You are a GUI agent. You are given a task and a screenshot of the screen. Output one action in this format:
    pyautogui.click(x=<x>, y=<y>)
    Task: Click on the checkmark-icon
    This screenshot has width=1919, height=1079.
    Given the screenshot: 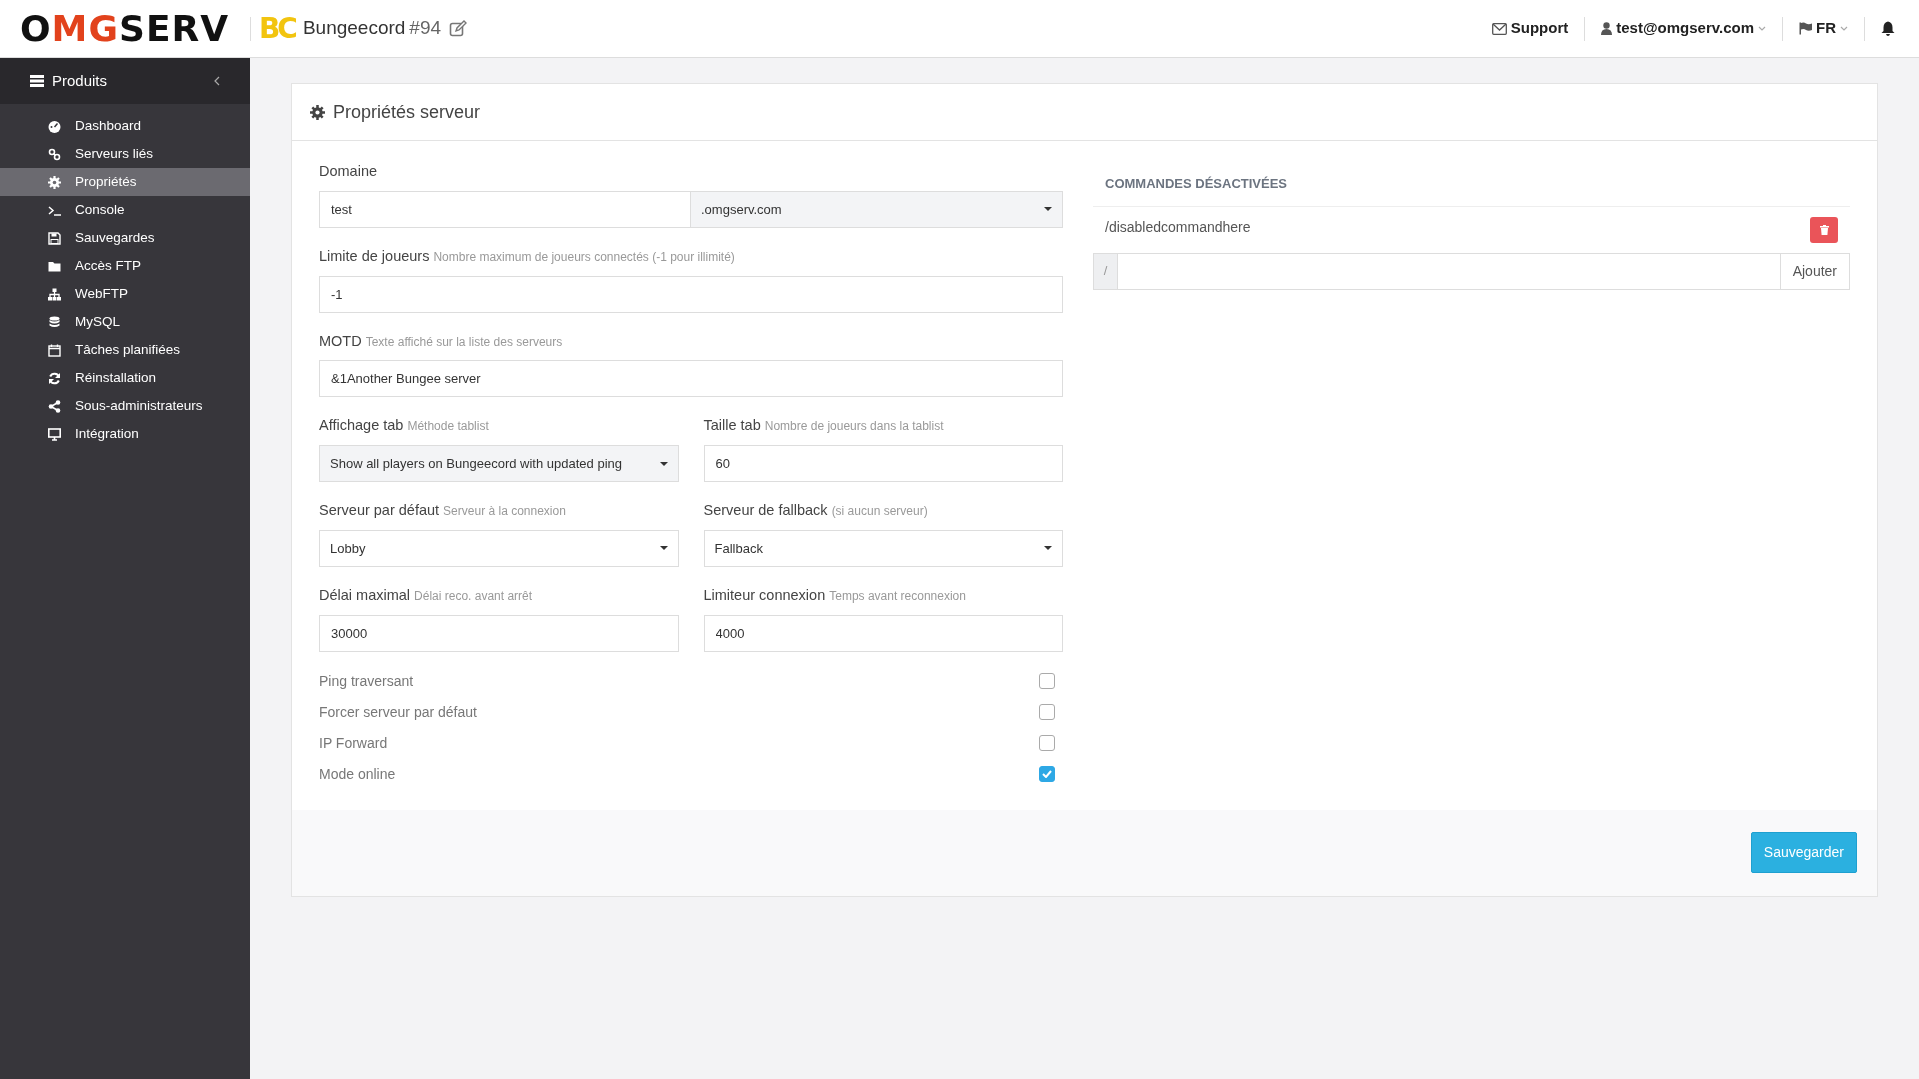 What is the action you would take?
    pyautogui.click(x=1047, y=774)
    